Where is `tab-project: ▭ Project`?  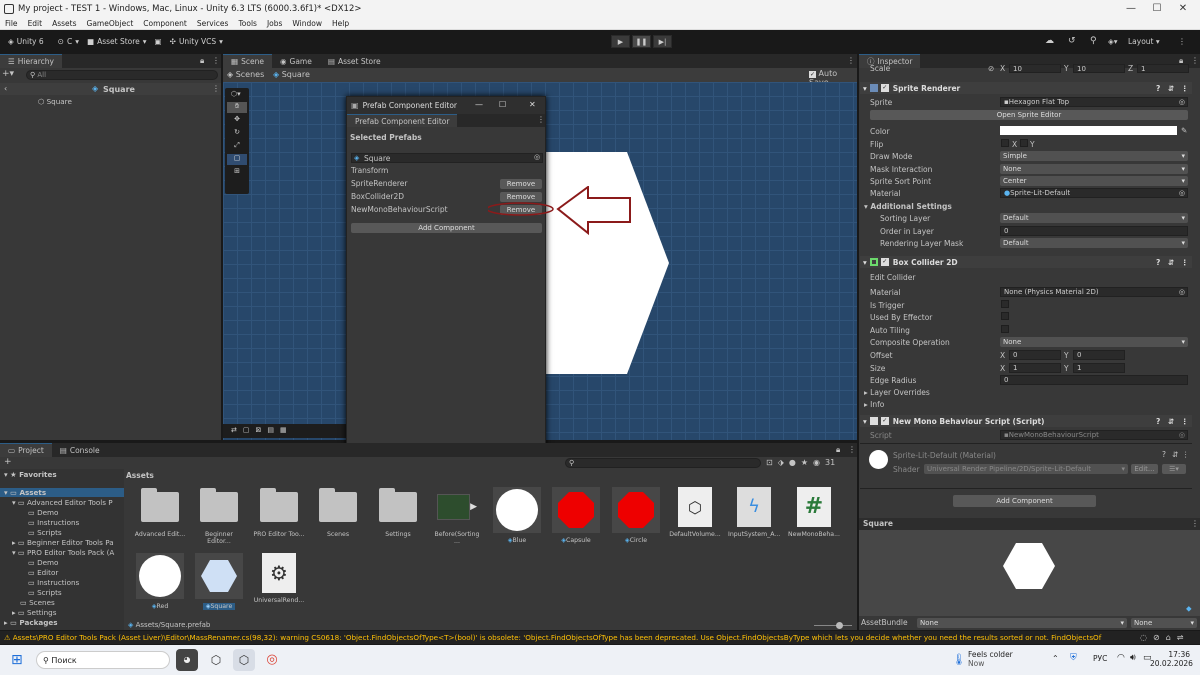
tab-project: ▭ Project is located at coordinates (26, 450).